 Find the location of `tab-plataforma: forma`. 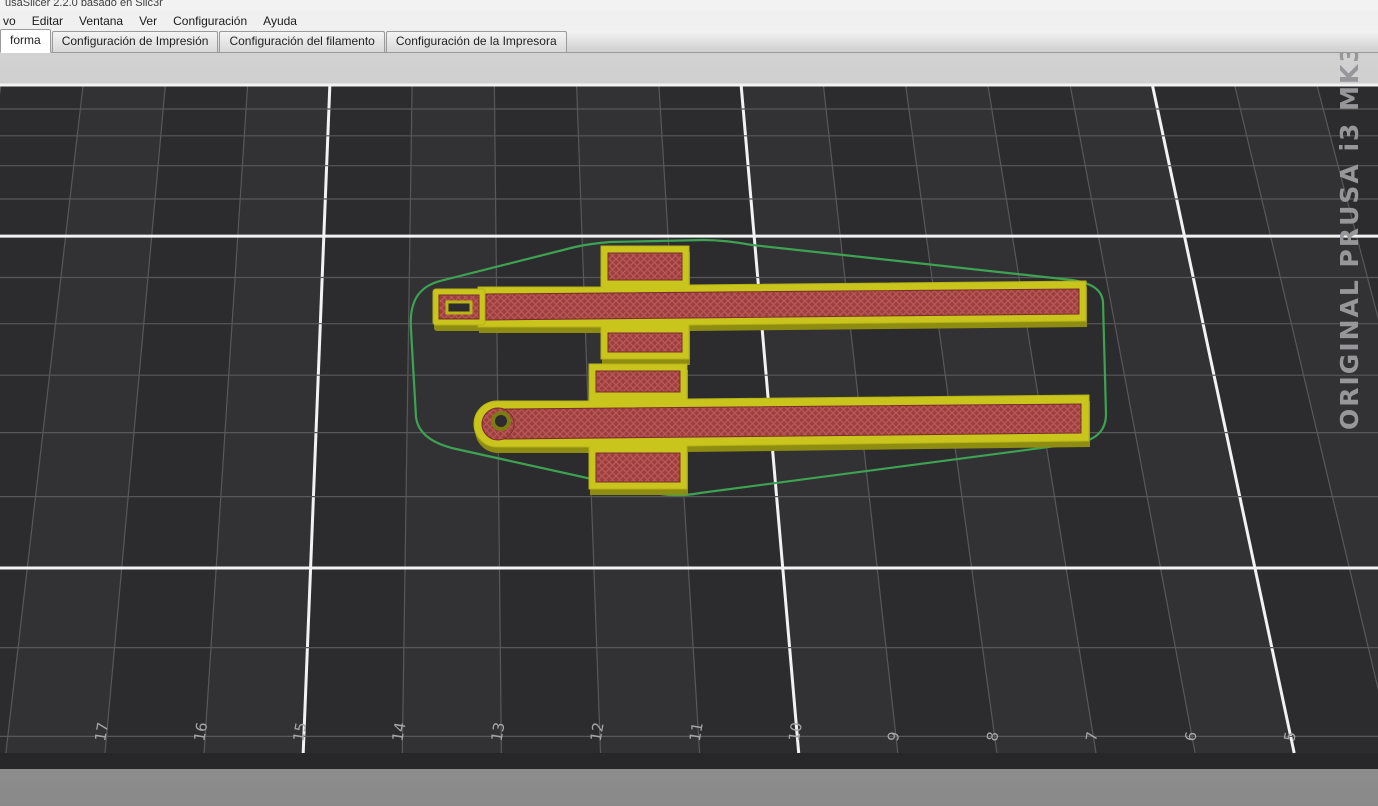

tab-plataforma: forma is located at coordinates (25, 41).